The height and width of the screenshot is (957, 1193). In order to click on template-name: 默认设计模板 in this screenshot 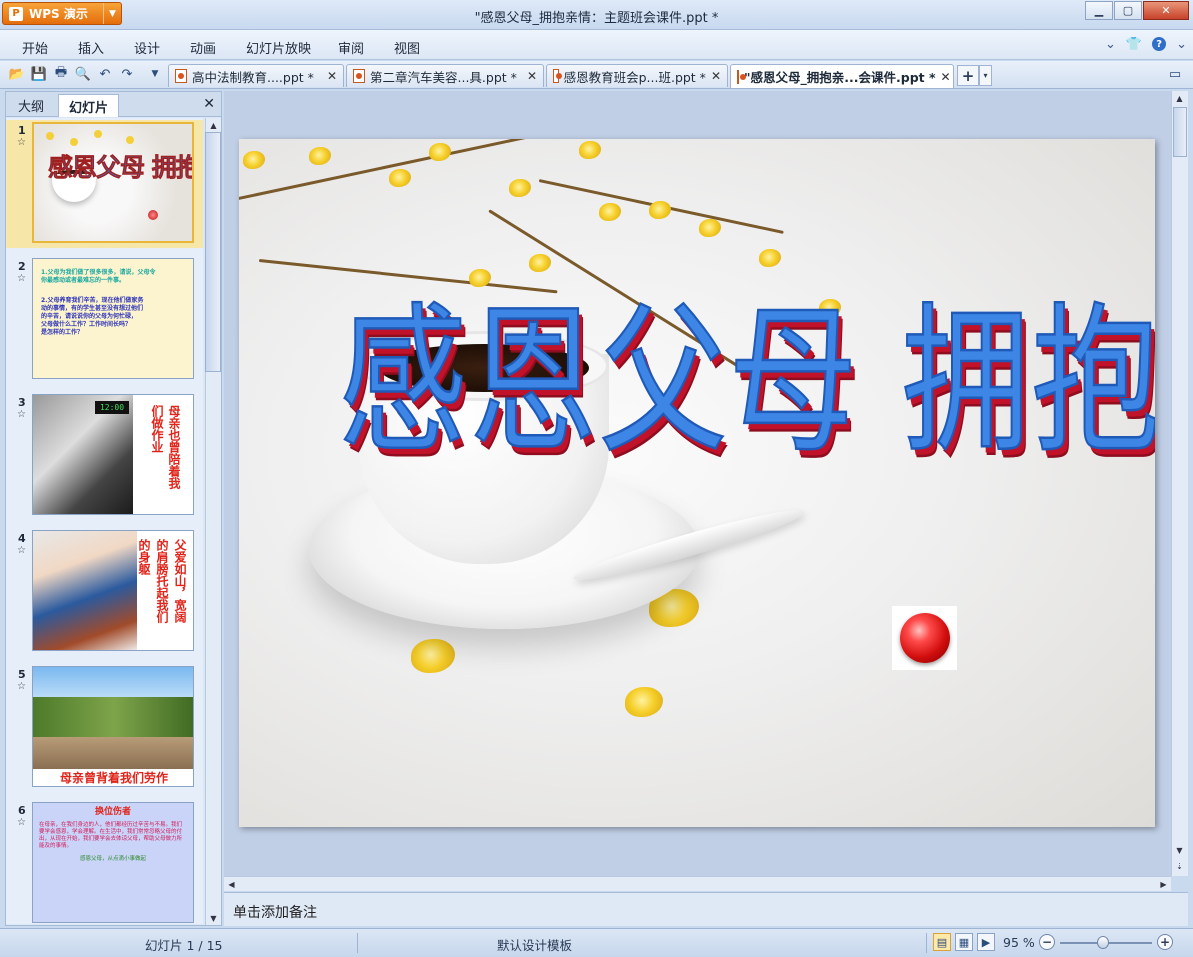, I will do `click(534, 944)`.